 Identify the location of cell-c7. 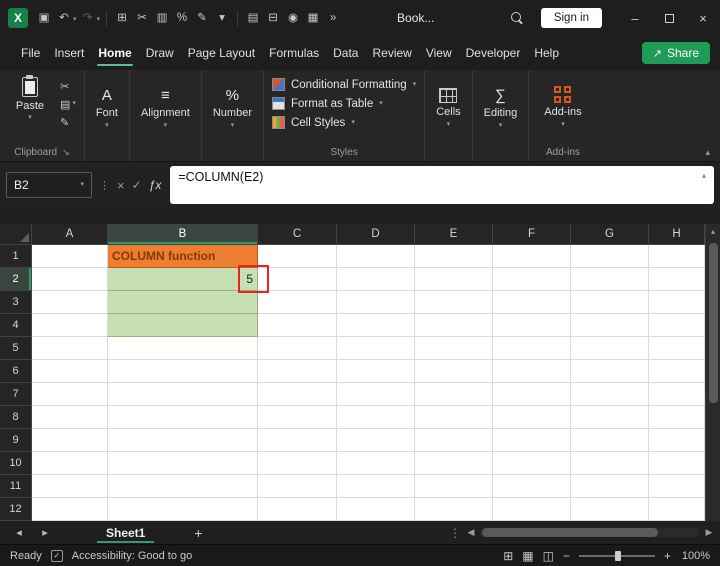
(297, 394).